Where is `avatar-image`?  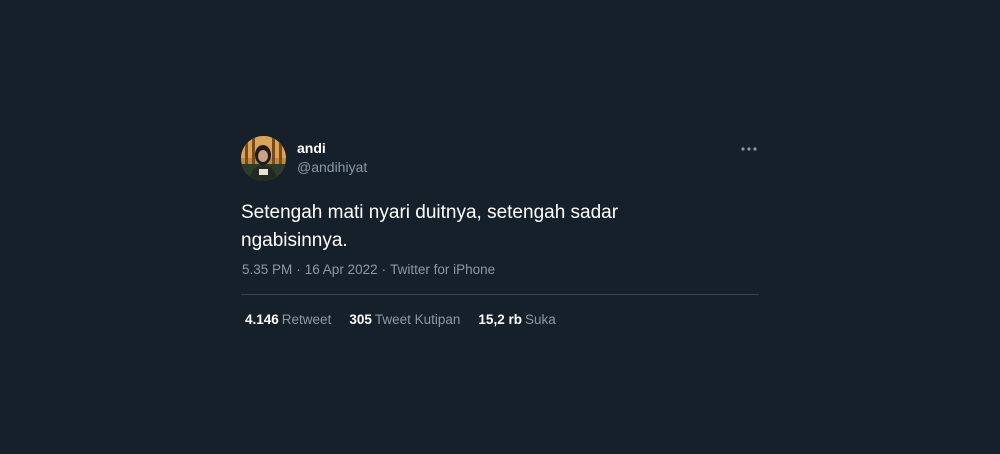 avatar-image is located at coordinates (263, 158).